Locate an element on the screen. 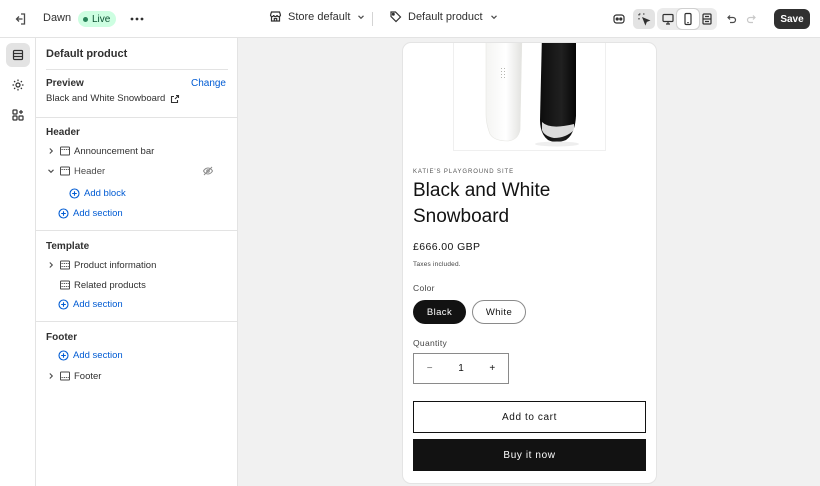  tree-item-label: Footer is located at coordinates (88, 376).